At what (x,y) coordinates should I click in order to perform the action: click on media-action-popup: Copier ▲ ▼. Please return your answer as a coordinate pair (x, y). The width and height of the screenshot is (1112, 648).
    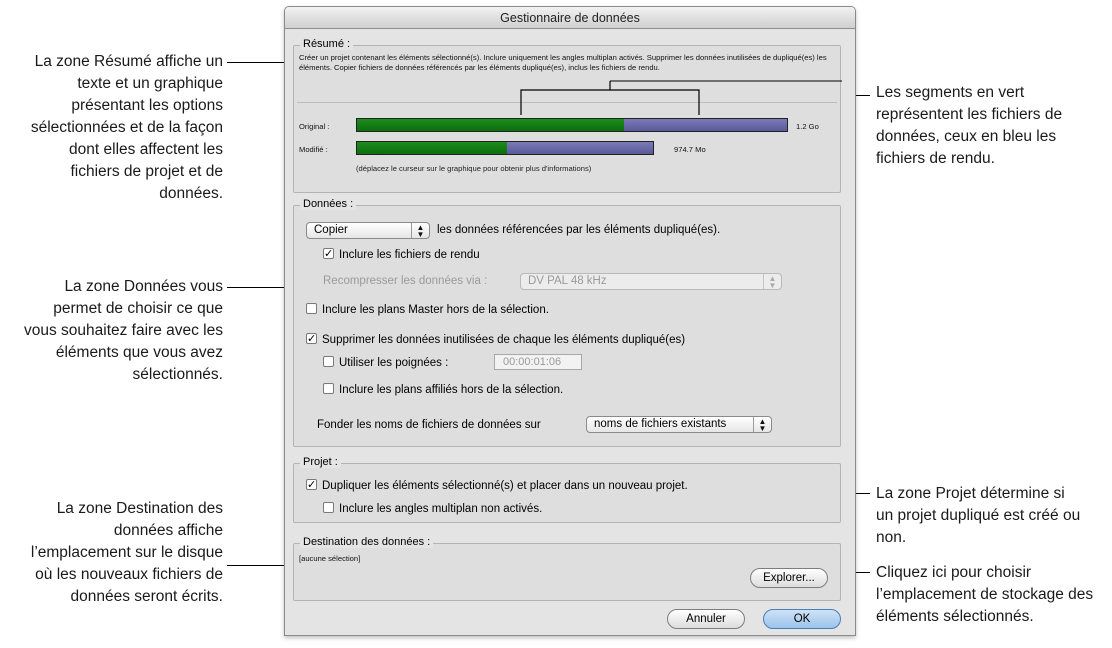
    Looking at the image, I should click on (368, 230).